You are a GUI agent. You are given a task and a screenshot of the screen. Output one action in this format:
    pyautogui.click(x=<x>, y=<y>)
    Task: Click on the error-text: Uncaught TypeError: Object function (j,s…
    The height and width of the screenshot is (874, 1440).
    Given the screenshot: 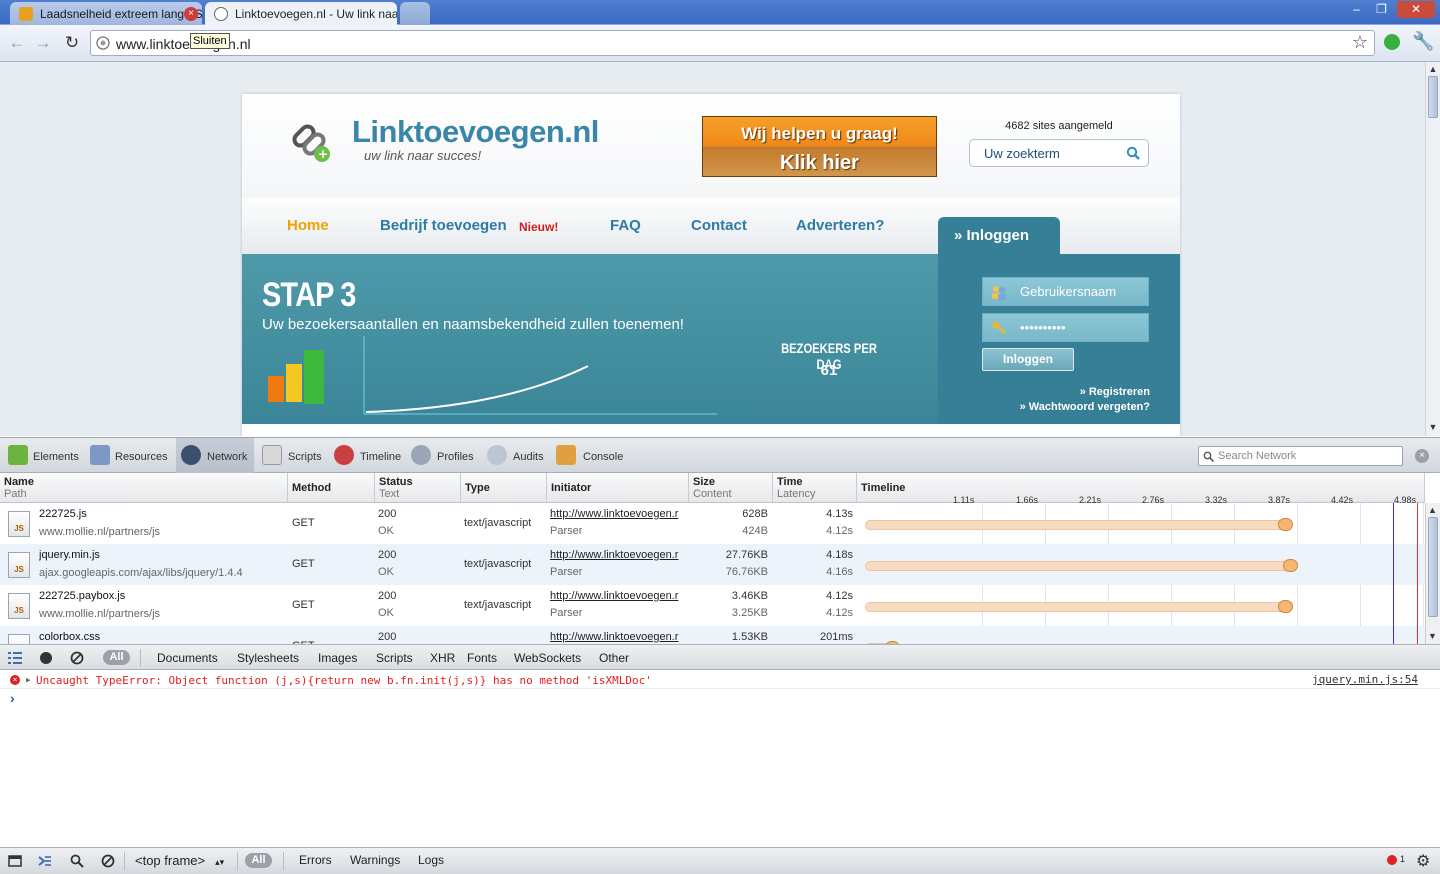 What is the action you would take?
    pyautogui.click(x=344, y=680)
    